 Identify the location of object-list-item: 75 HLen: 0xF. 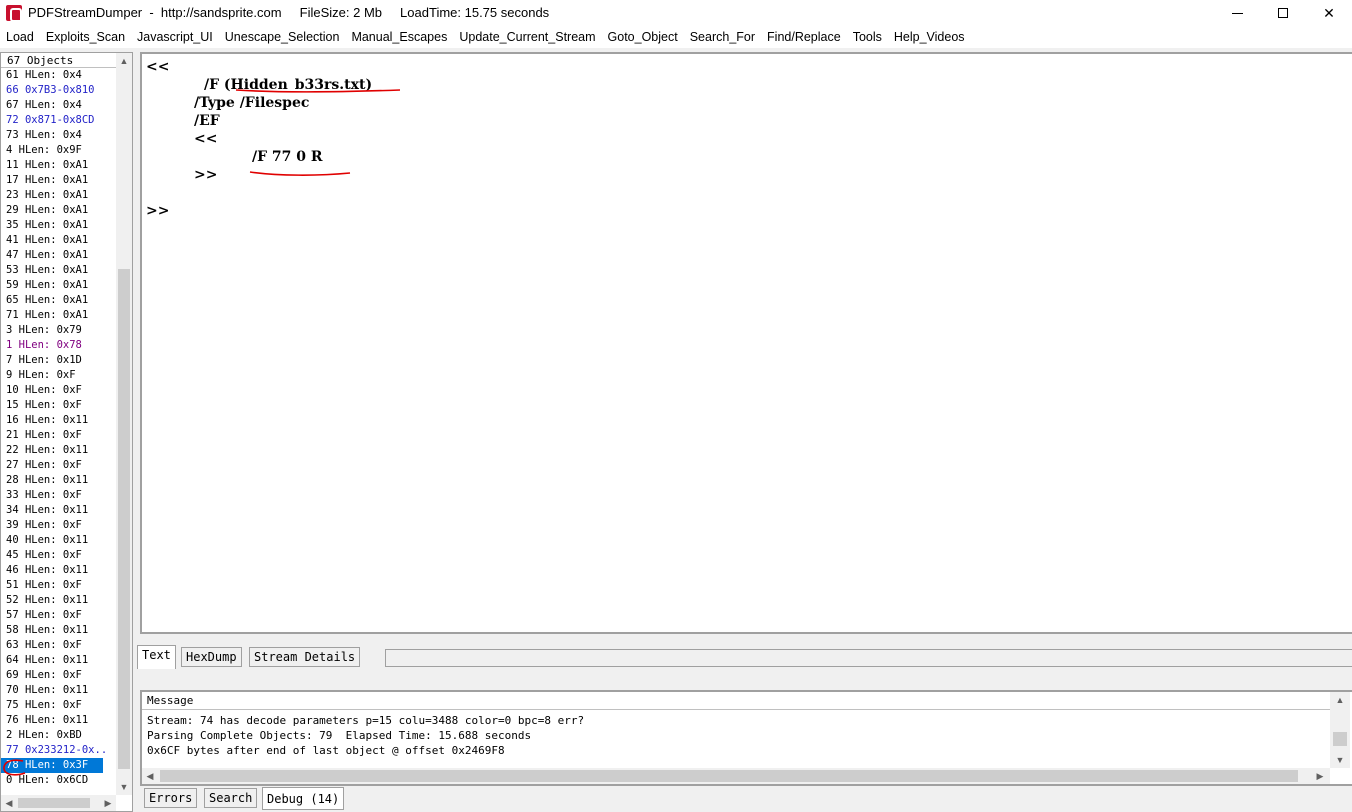
(58, 705).